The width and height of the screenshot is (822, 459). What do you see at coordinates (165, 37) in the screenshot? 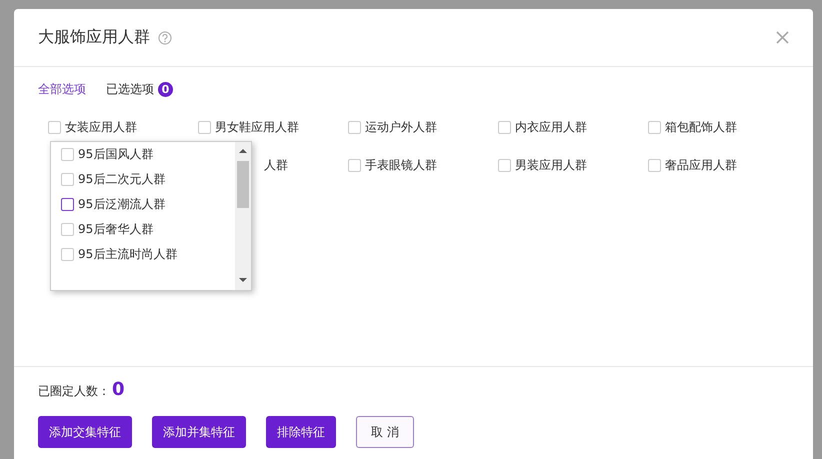
I see `help-icon` at bounding box center [165, 37].